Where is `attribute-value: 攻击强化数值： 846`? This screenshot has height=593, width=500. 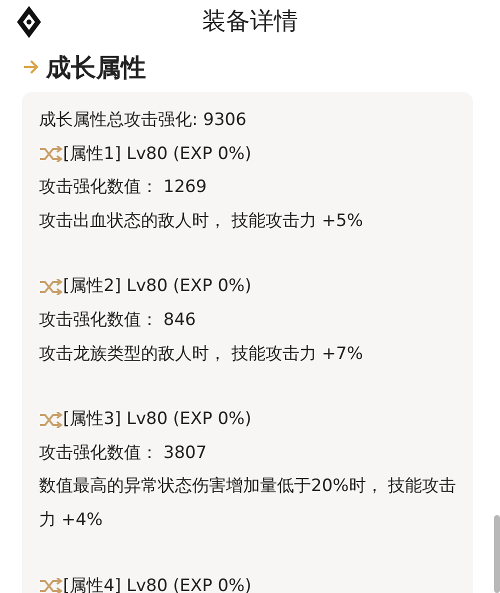
attribute-value: 攻击强化数值： 846 is located at coordinates (118, 320).